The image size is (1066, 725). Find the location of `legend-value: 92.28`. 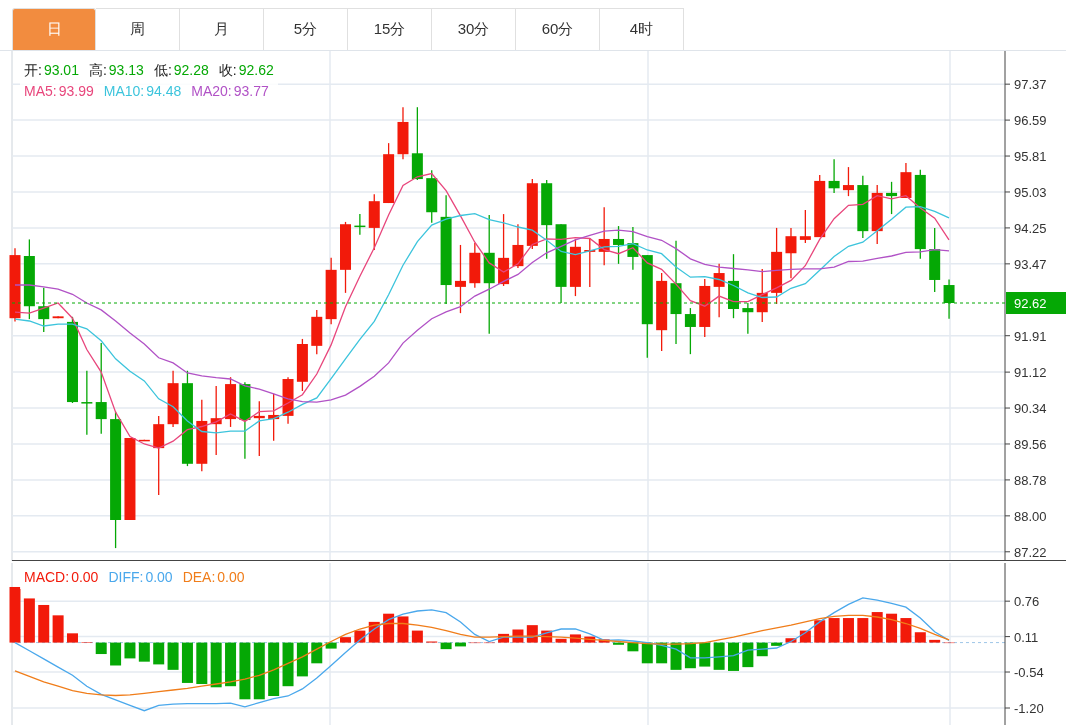

legend-value: 92.28 is located at coordinates (191, 70).